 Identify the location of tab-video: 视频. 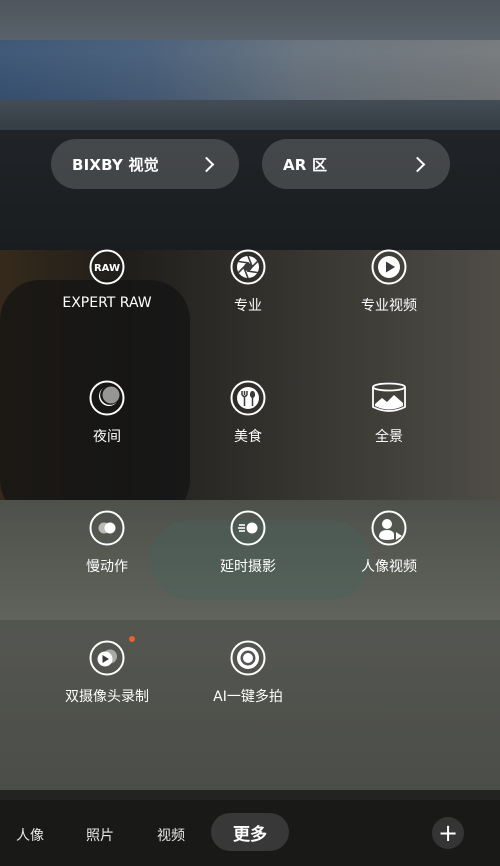
(171, 835).